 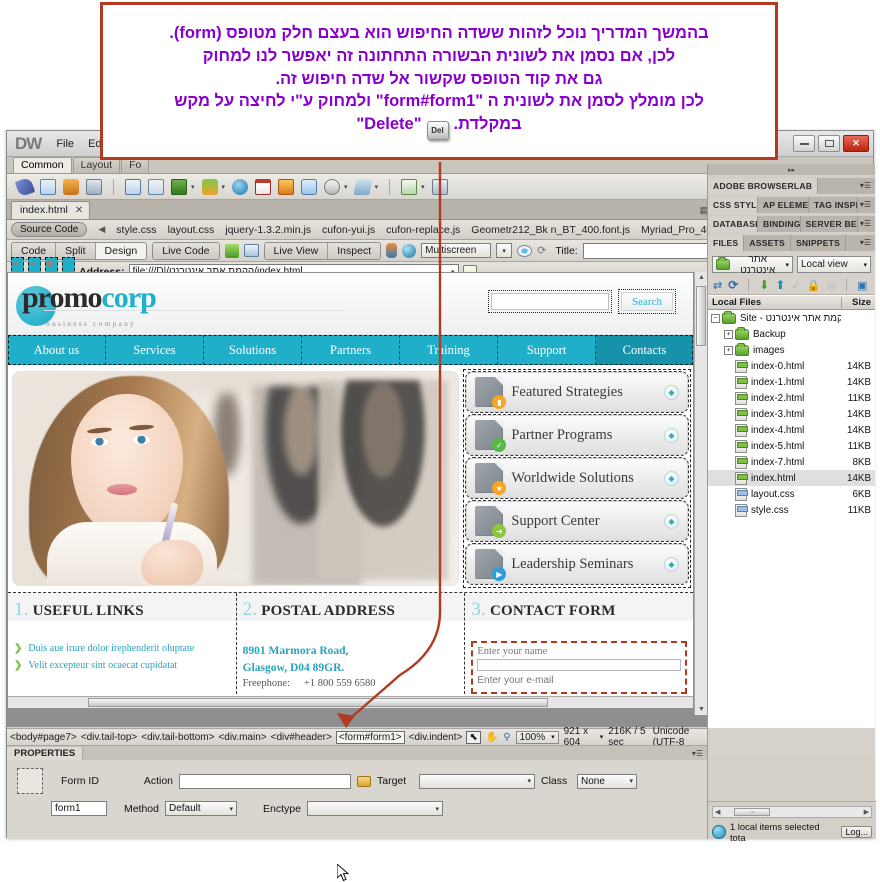 What do you see at coordinates (268, 230) in the screenshot?
I see `related-file-item: jquery-1.3.2.min.js` at bounding box center [268, 230].